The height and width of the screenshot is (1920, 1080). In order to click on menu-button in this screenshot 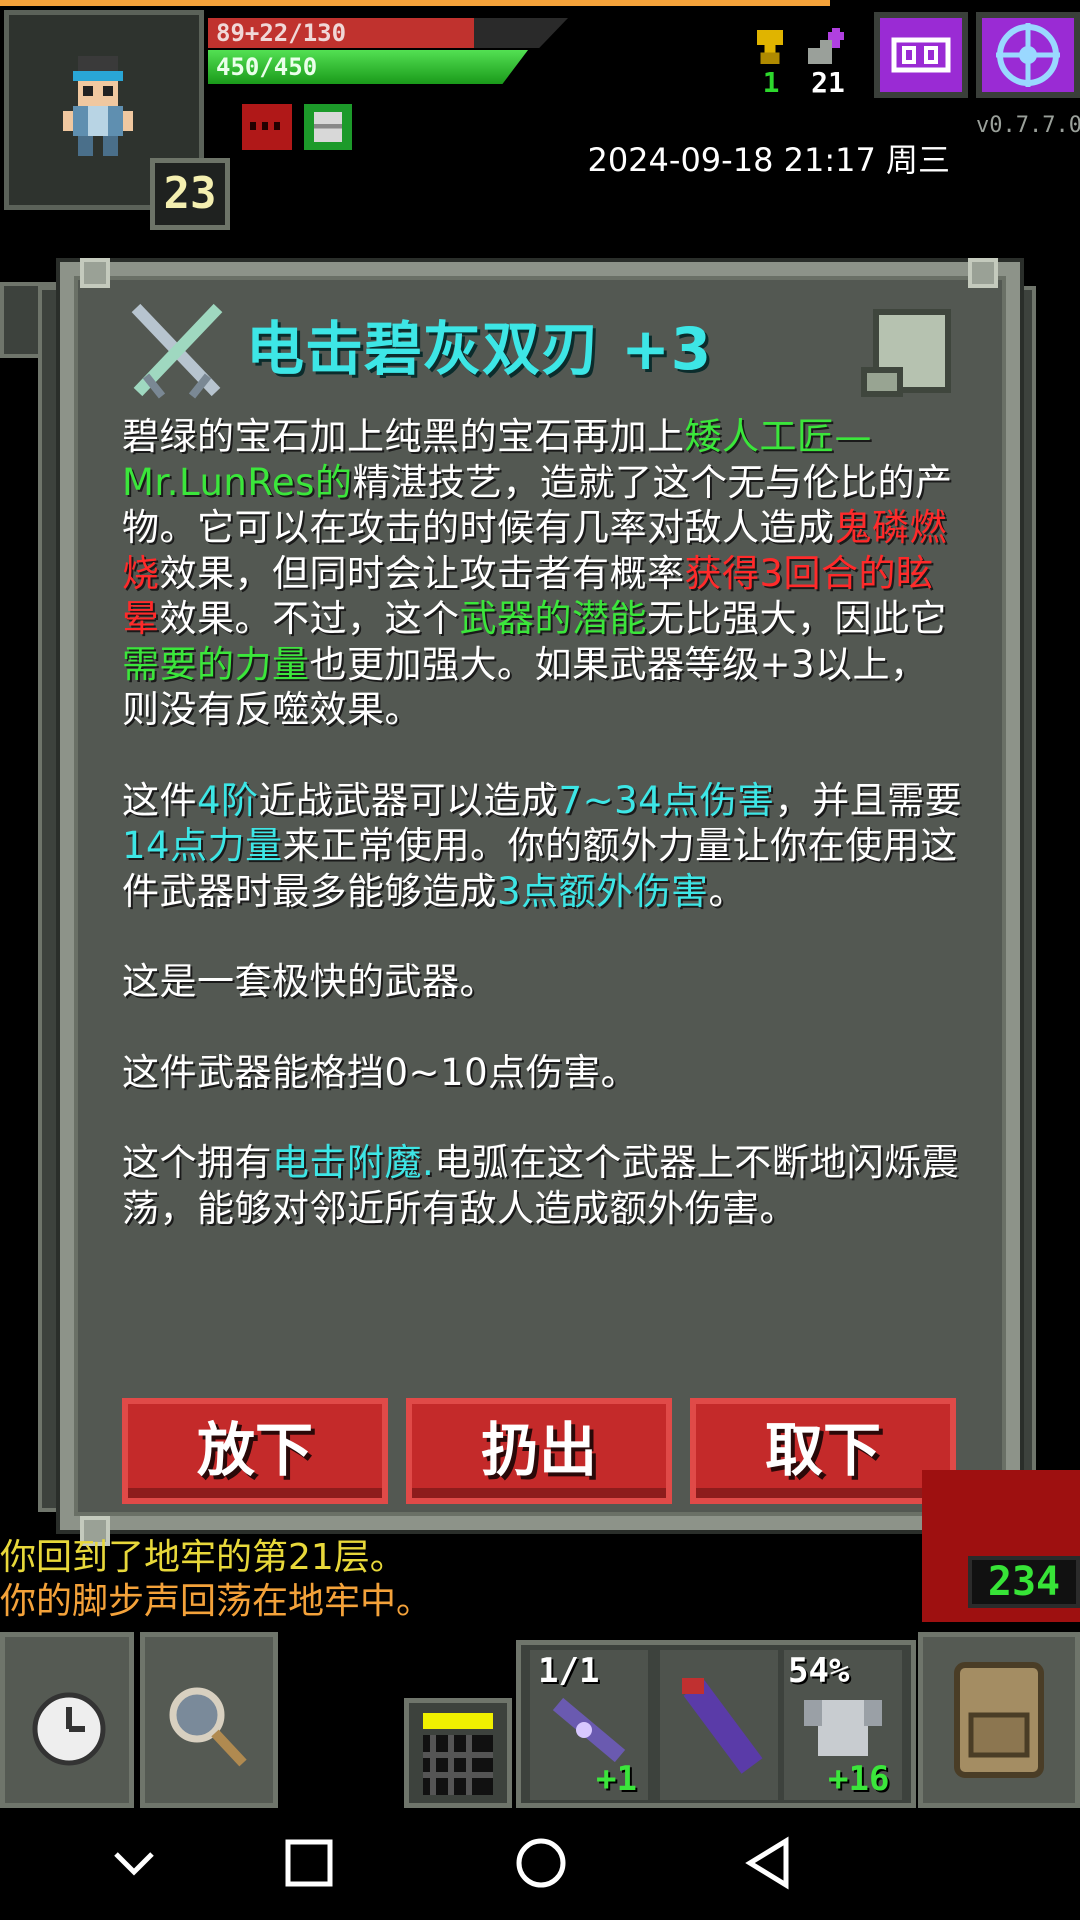, I will do `click(1028, 55)`.